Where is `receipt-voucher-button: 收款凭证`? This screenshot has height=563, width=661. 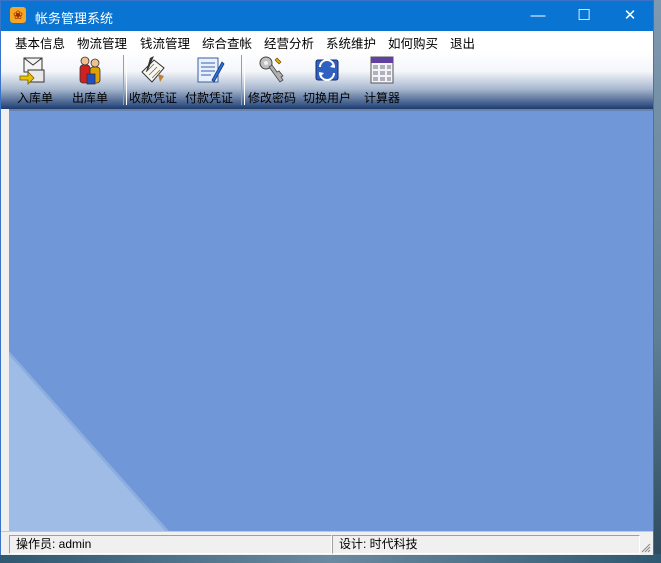
receipt-voucher-button: 收款凭证 is located at coordinates (153, 79).